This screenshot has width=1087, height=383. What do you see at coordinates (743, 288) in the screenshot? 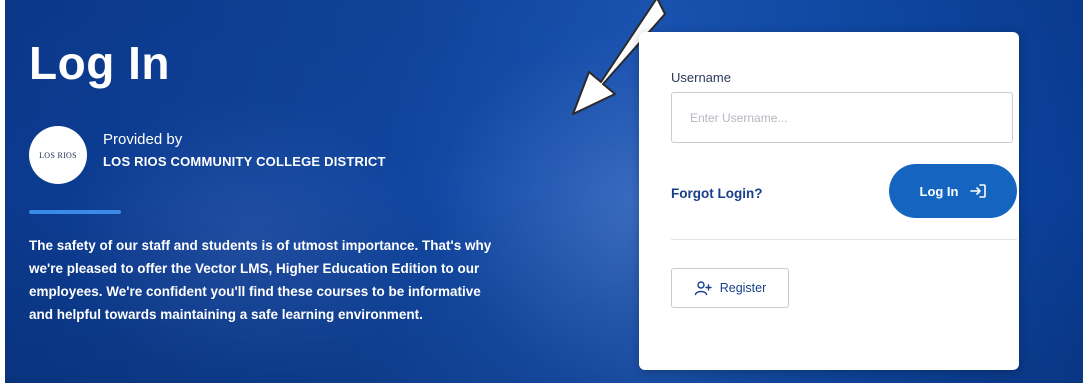
I see `register-button-label: Register` at bounding box center [743, 288].